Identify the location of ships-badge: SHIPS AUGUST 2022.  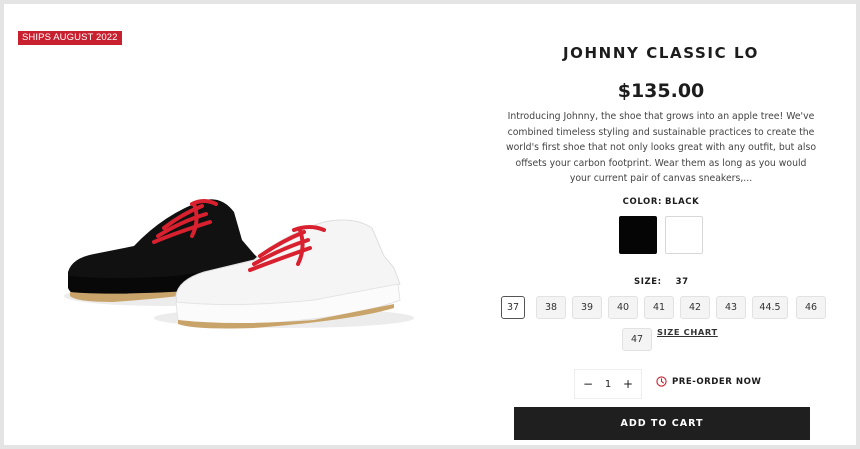
(70, 38).